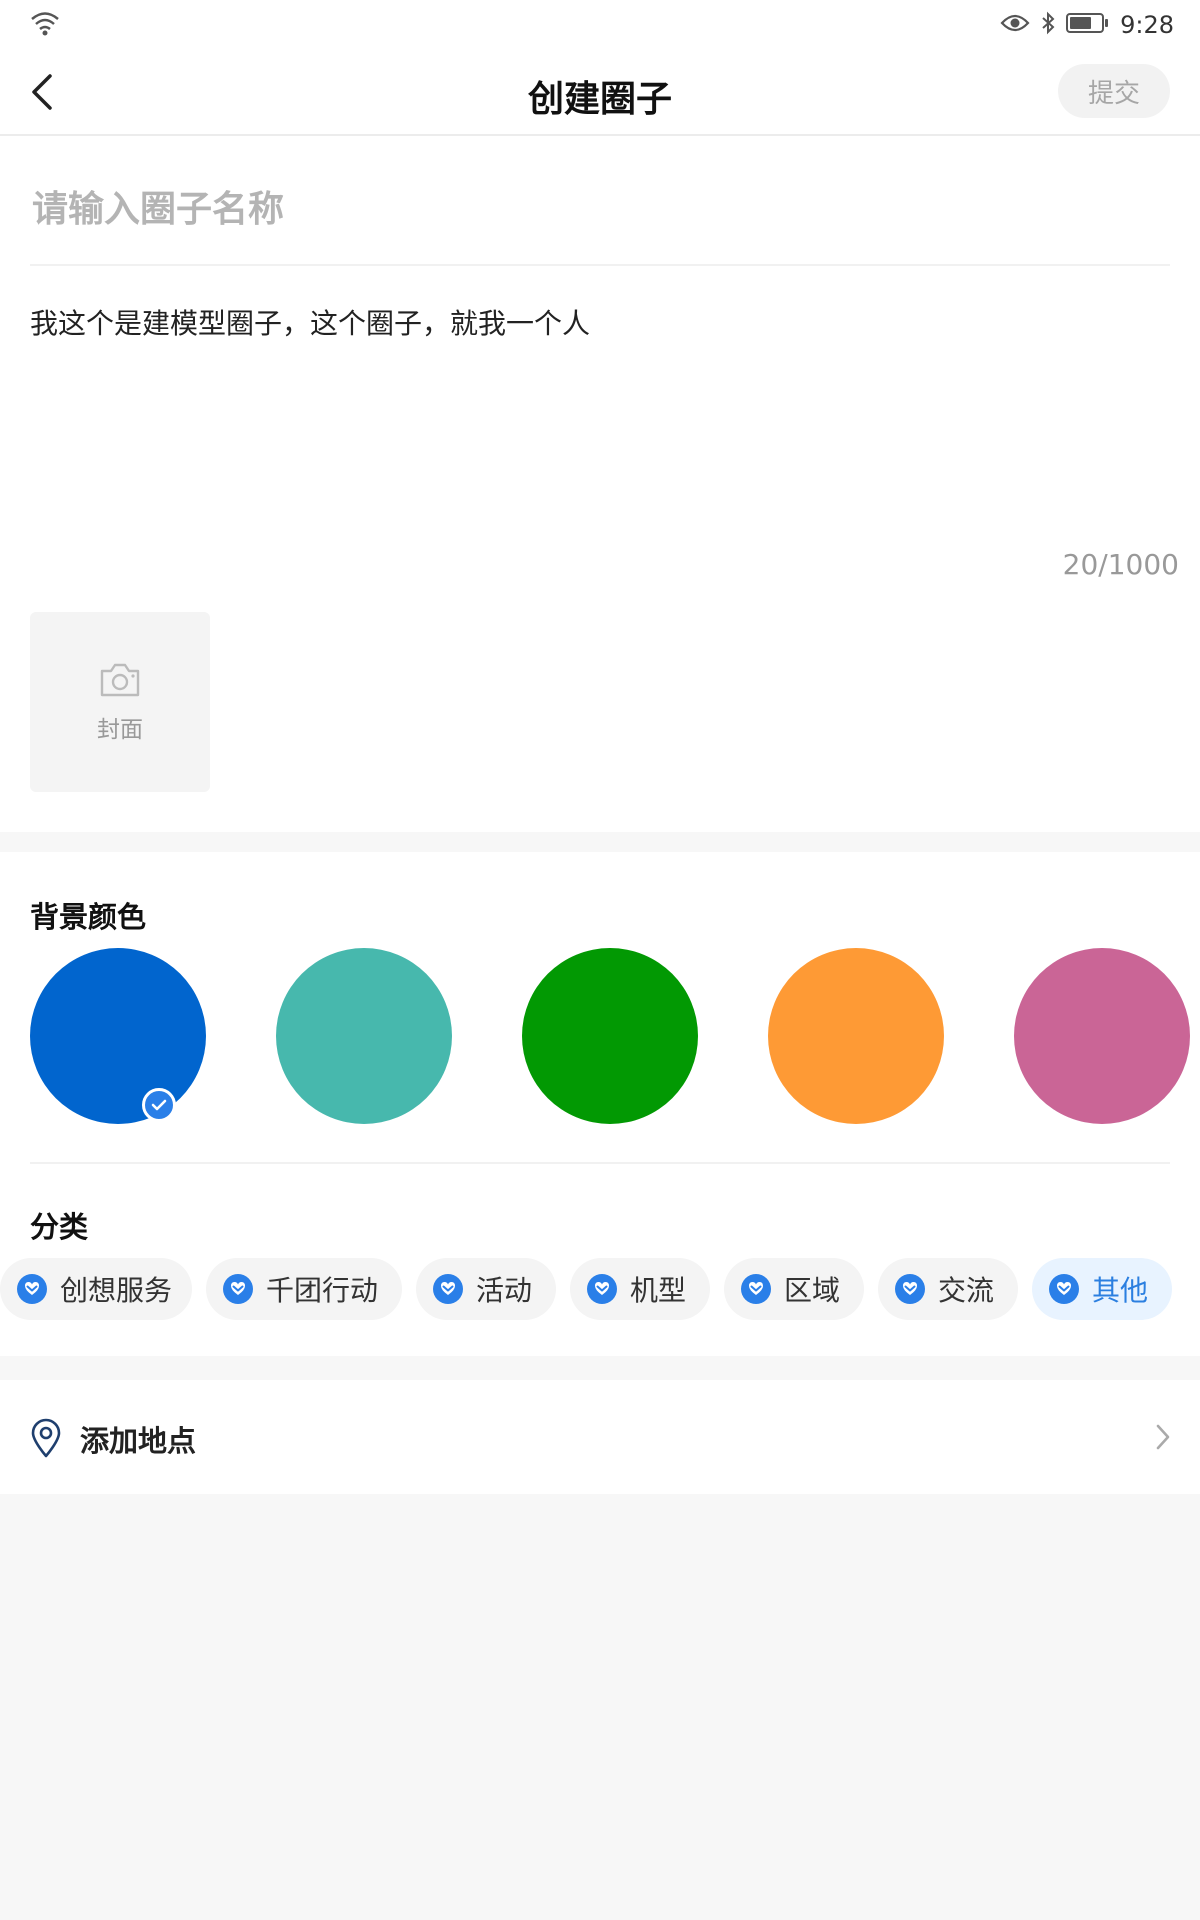  I want to click on color-swatch-teal, so click(364, 1036).